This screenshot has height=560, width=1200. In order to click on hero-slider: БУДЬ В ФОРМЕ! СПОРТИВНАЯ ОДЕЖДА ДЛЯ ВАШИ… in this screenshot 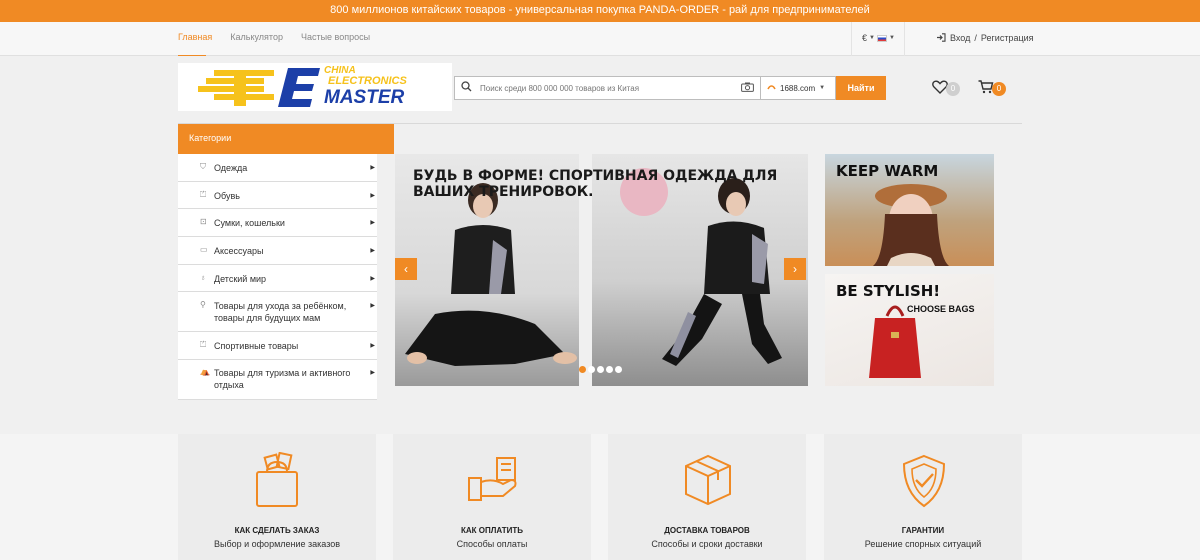, I will do `click(601, 270)`.